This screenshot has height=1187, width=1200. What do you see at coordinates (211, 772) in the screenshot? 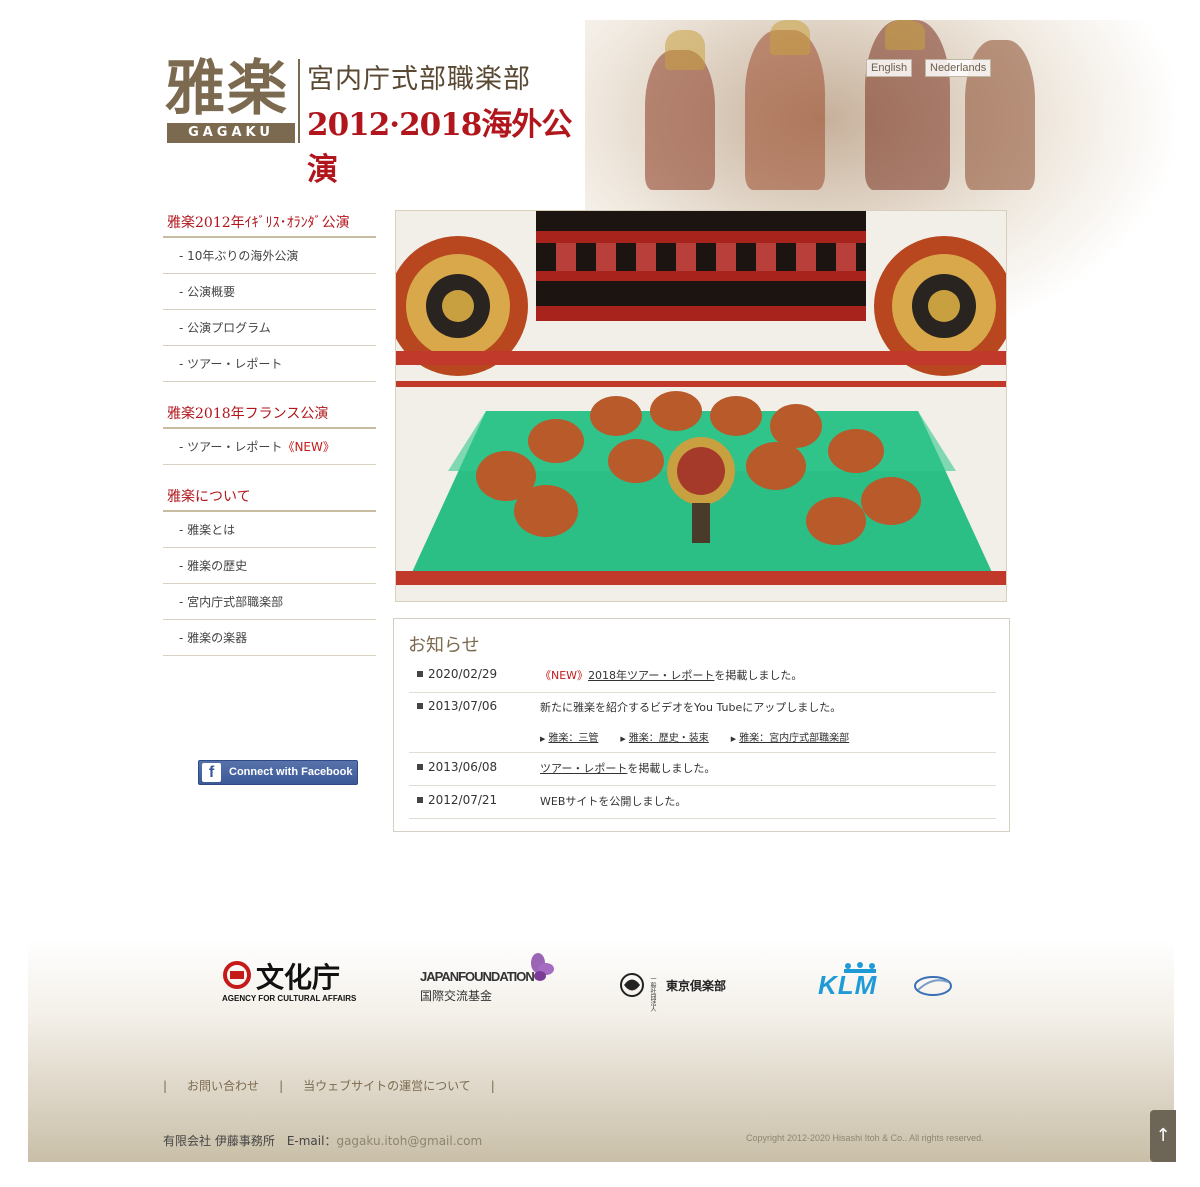
I see `facebook-icon: f` at bounding box center [211, 772].